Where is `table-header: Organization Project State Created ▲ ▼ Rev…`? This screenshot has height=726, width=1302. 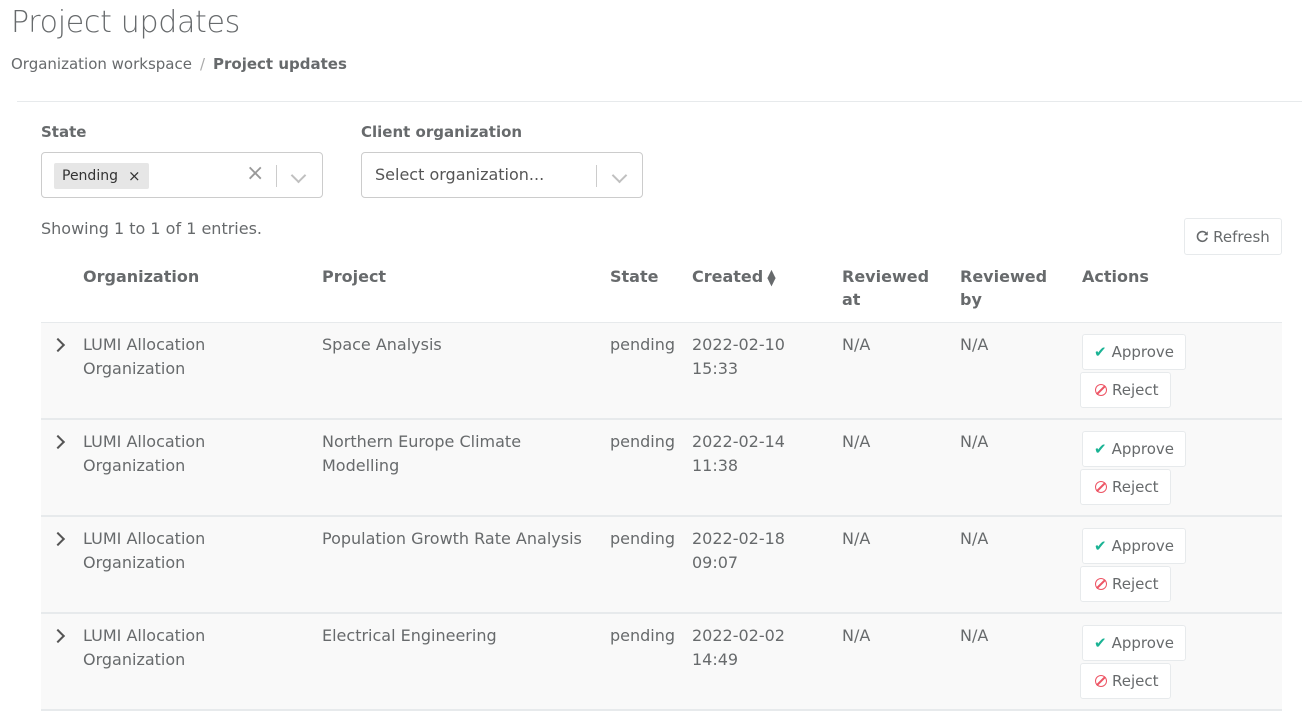 table-header: Organization Project State Created ▲ ▼ Rev… is located at coordinates (661, 289).